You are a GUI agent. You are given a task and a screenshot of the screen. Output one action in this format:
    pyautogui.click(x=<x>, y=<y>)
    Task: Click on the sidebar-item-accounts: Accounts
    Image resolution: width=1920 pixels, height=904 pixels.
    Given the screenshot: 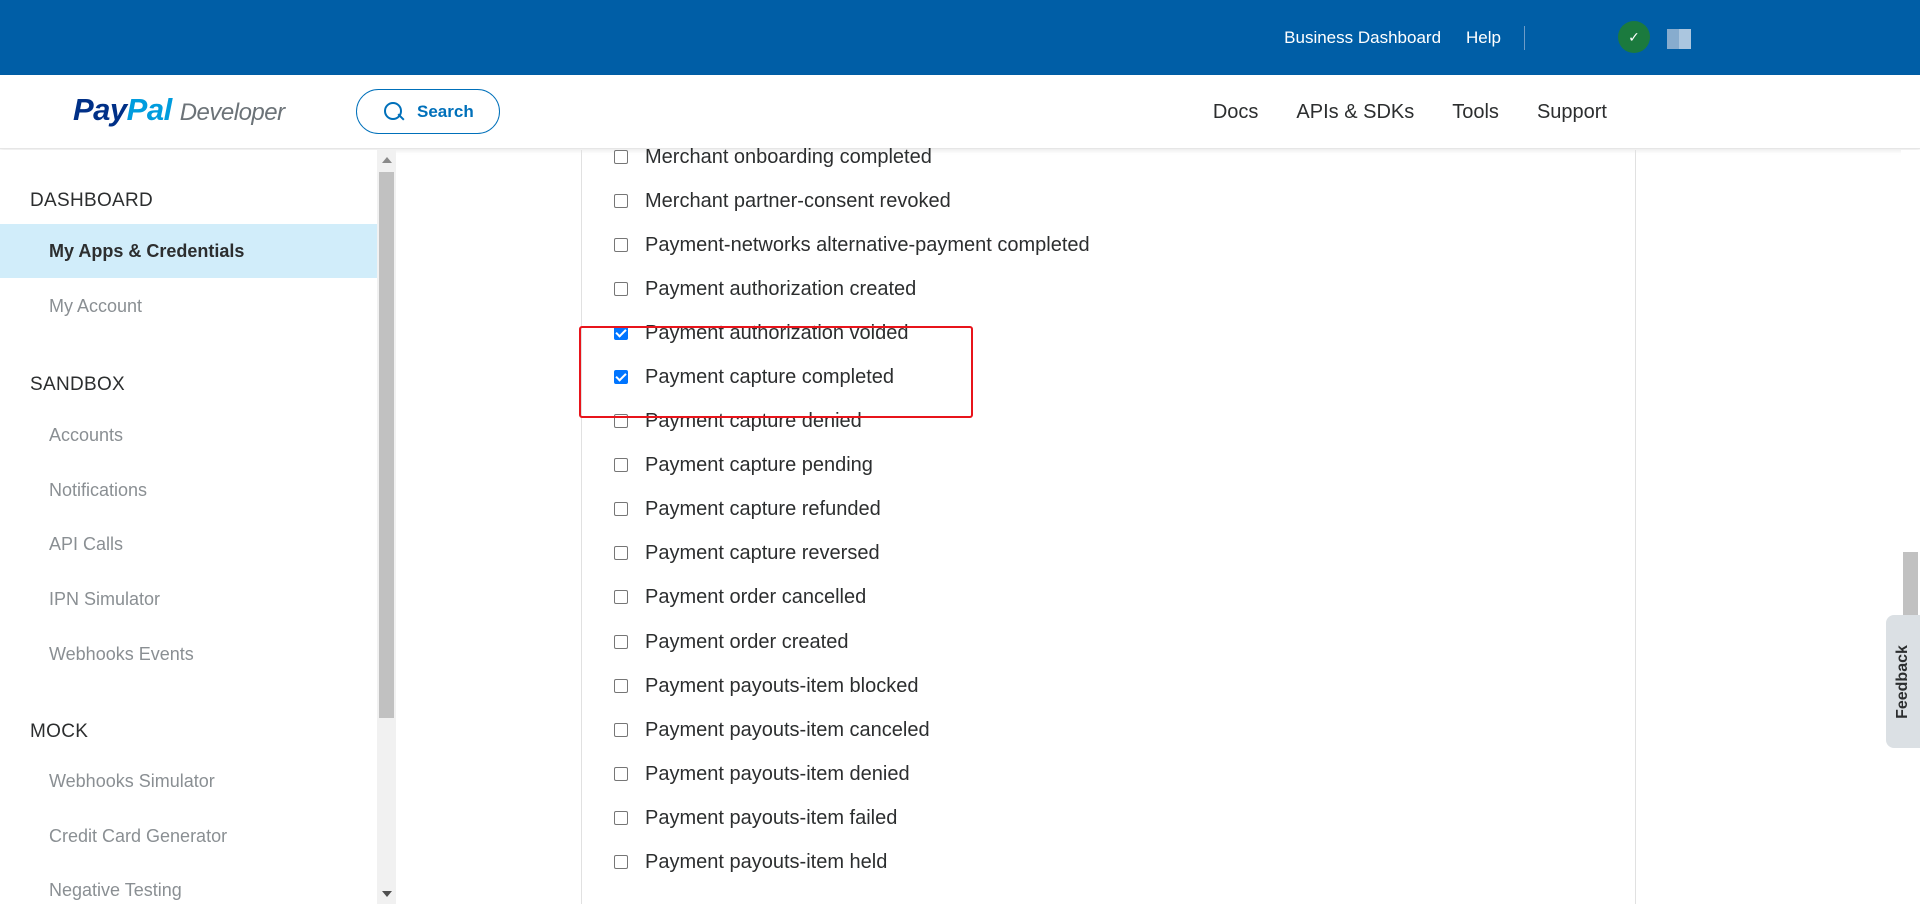 What is the action you would take?
    pyautogui.click(x=188, y=435)
    